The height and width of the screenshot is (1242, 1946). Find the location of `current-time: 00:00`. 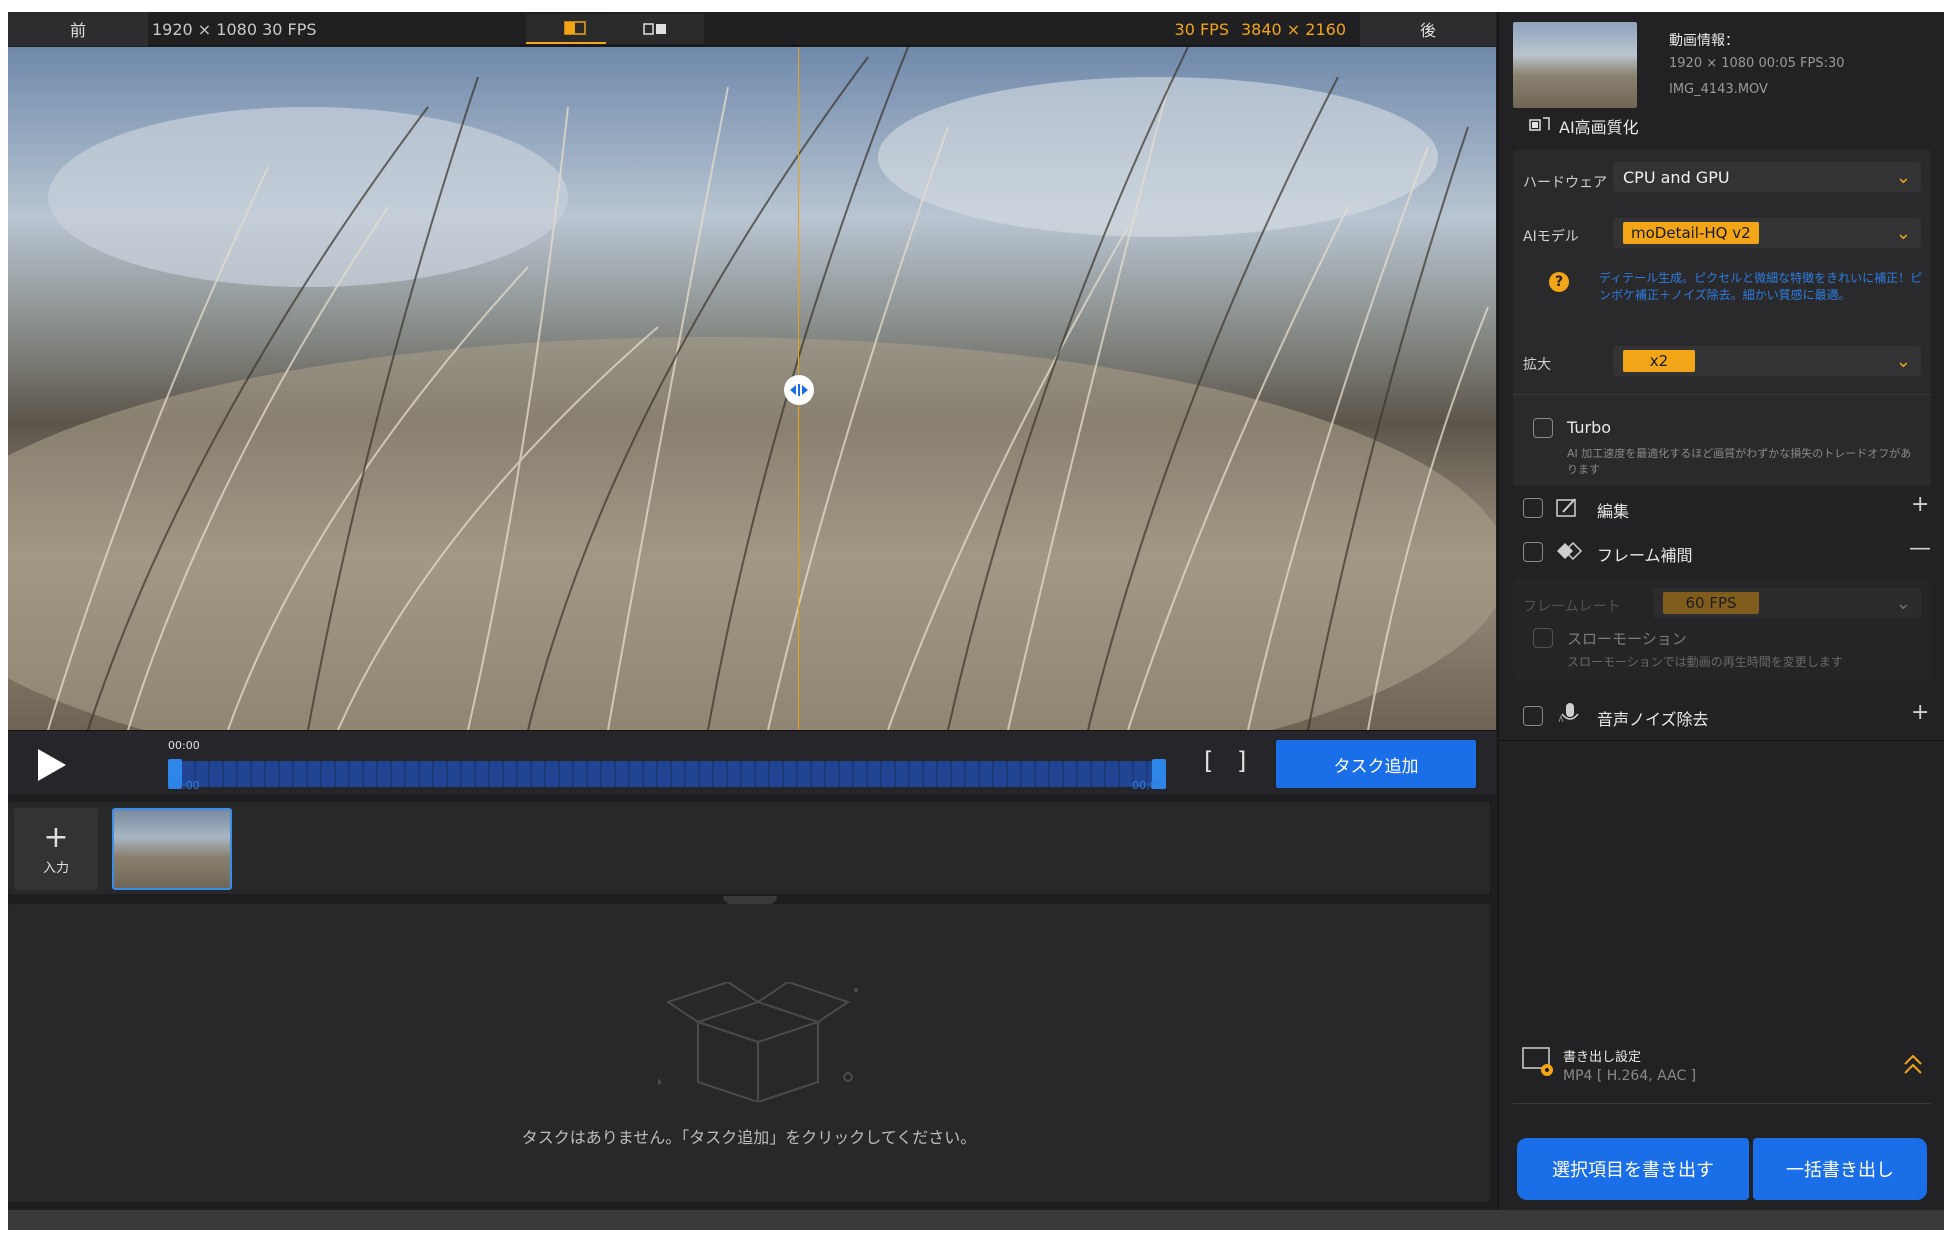

current-time: 00:00 is located at coordinates (184, 745).